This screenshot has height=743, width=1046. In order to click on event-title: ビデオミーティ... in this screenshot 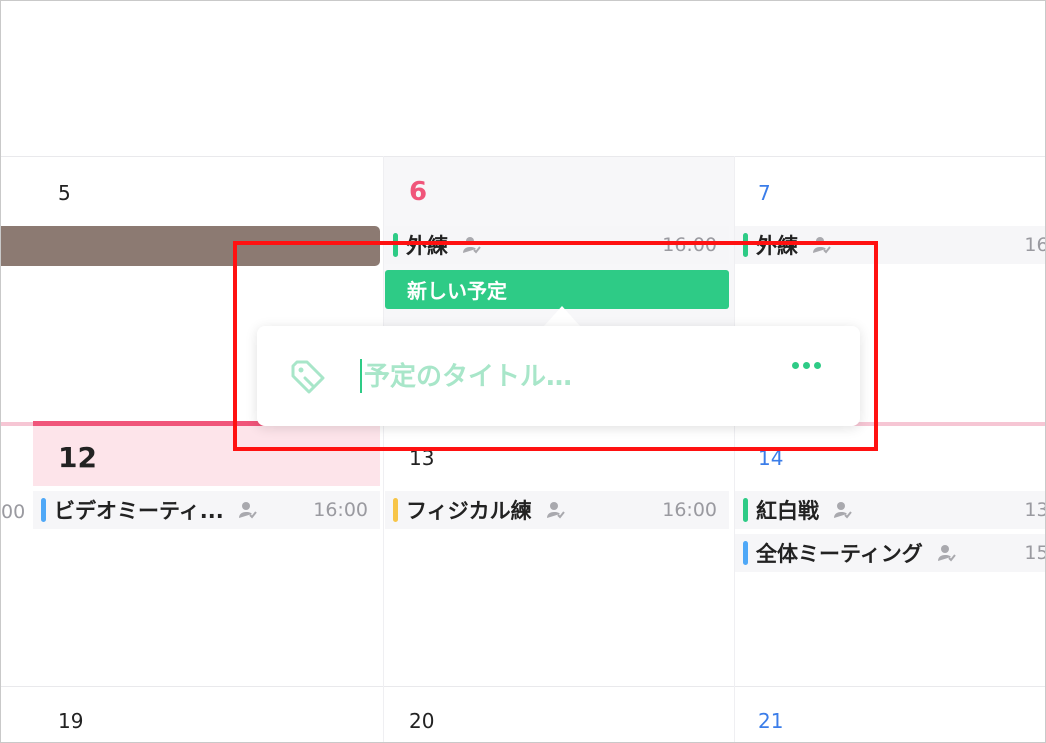, I will do `click(139, 511)`.